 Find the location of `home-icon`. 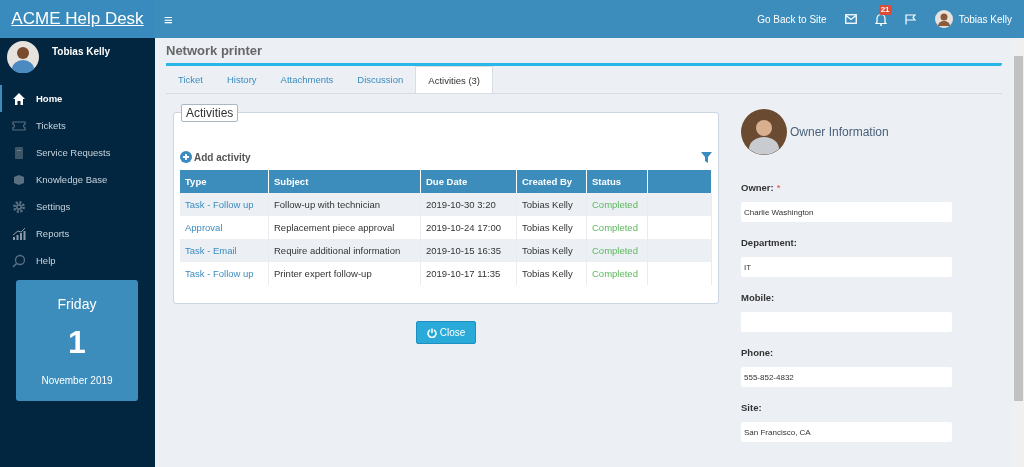

home-icon is located at coordinates (19, 98).